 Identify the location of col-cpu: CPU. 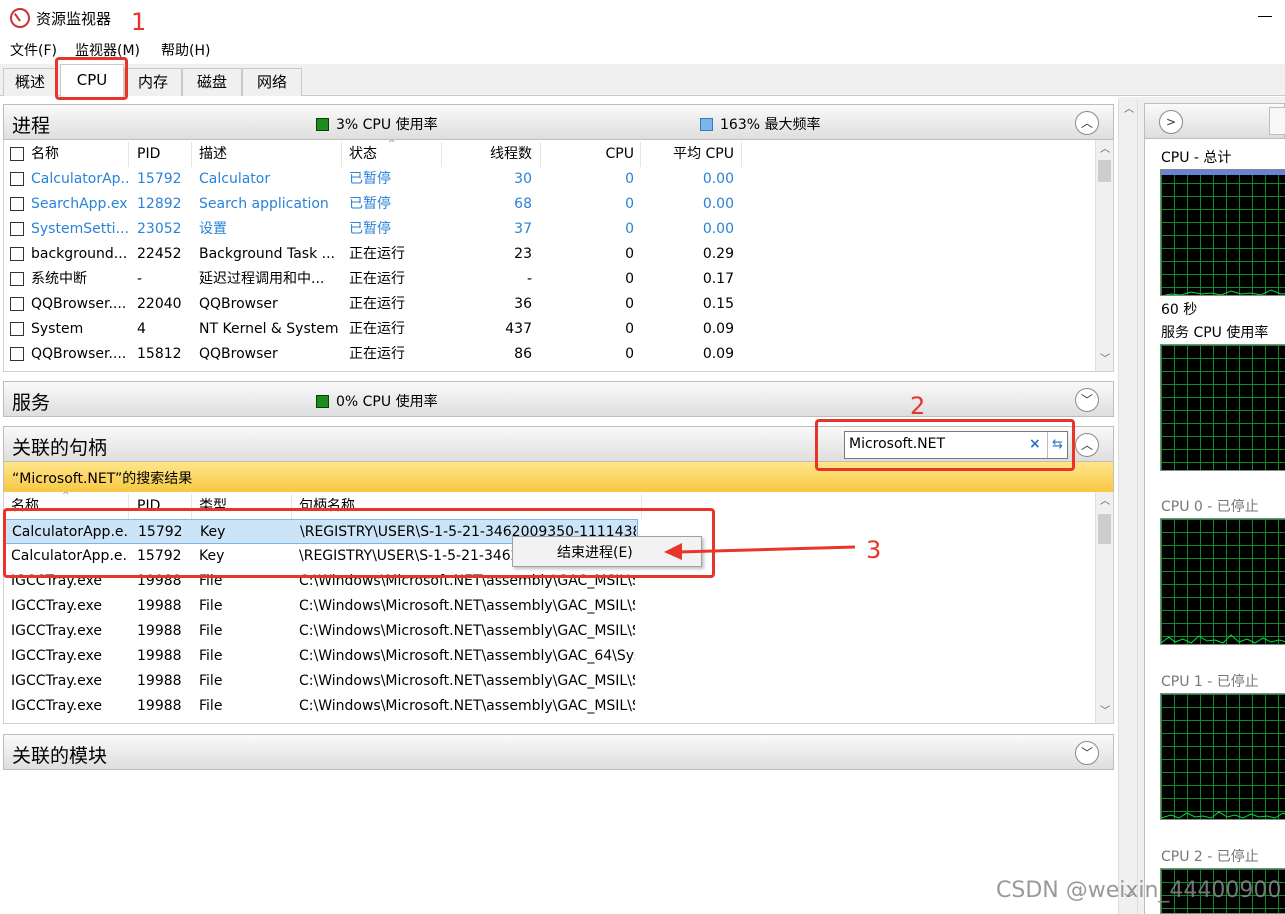
(589, 154).